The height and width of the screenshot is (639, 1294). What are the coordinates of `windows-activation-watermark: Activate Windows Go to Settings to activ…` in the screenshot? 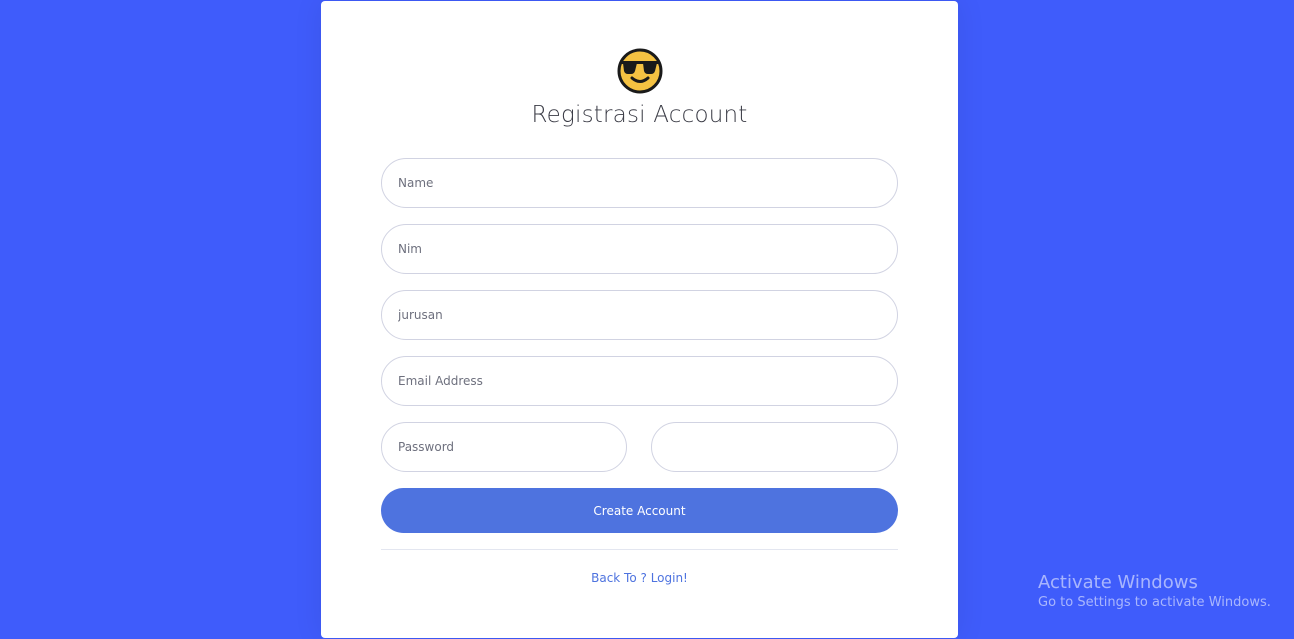 It's located at (1154, 592).